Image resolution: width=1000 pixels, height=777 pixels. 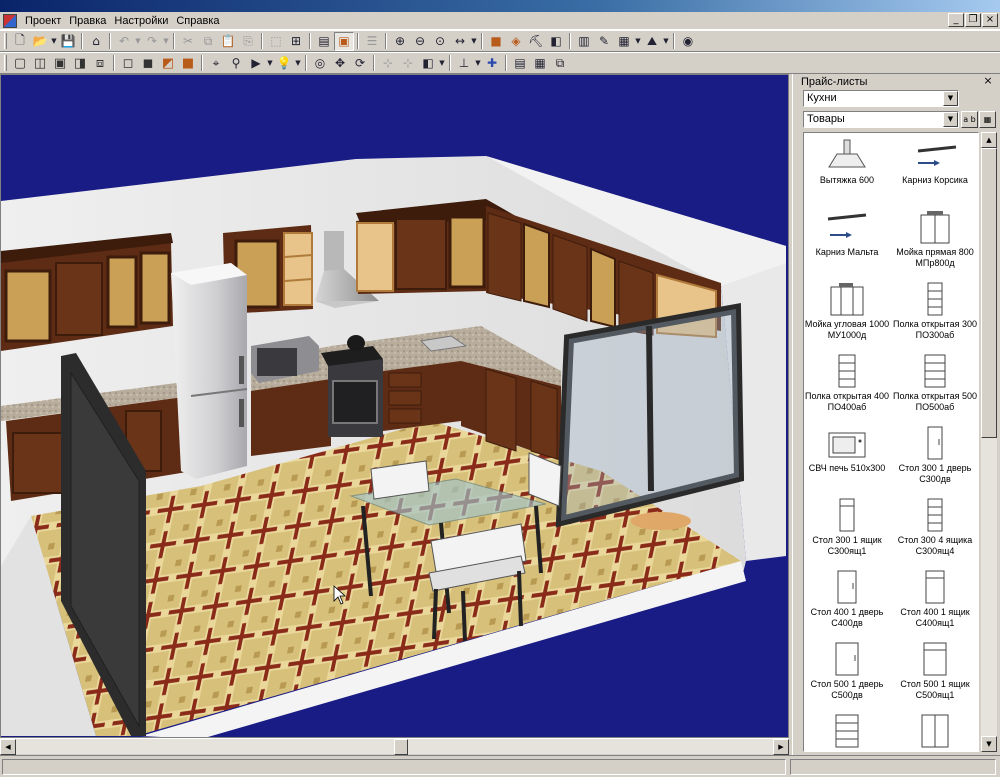 I want to click on panel-close-button: ×, so click(x=988, y=81).